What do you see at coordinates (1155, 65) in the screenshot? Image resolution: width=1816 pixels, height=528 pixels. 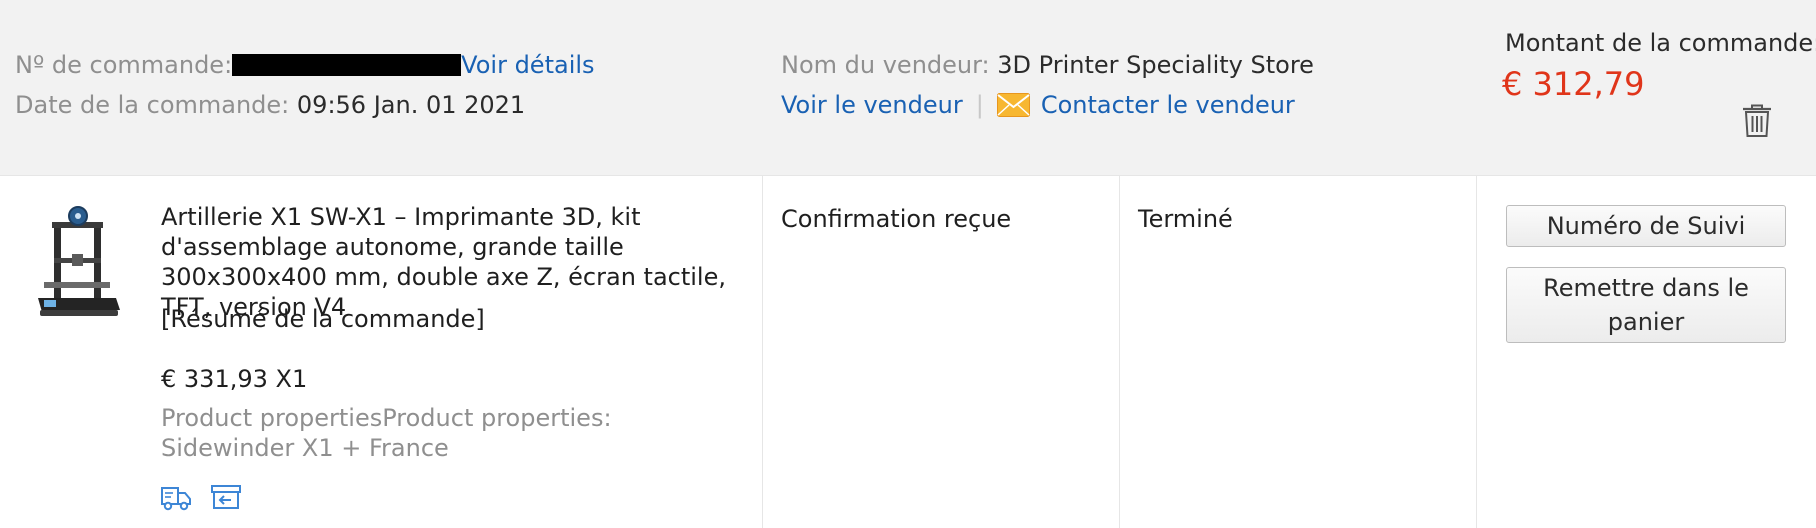 I see `seller-name-value: 3D Printer Speciality Store` at bounding box center [1155, 65].